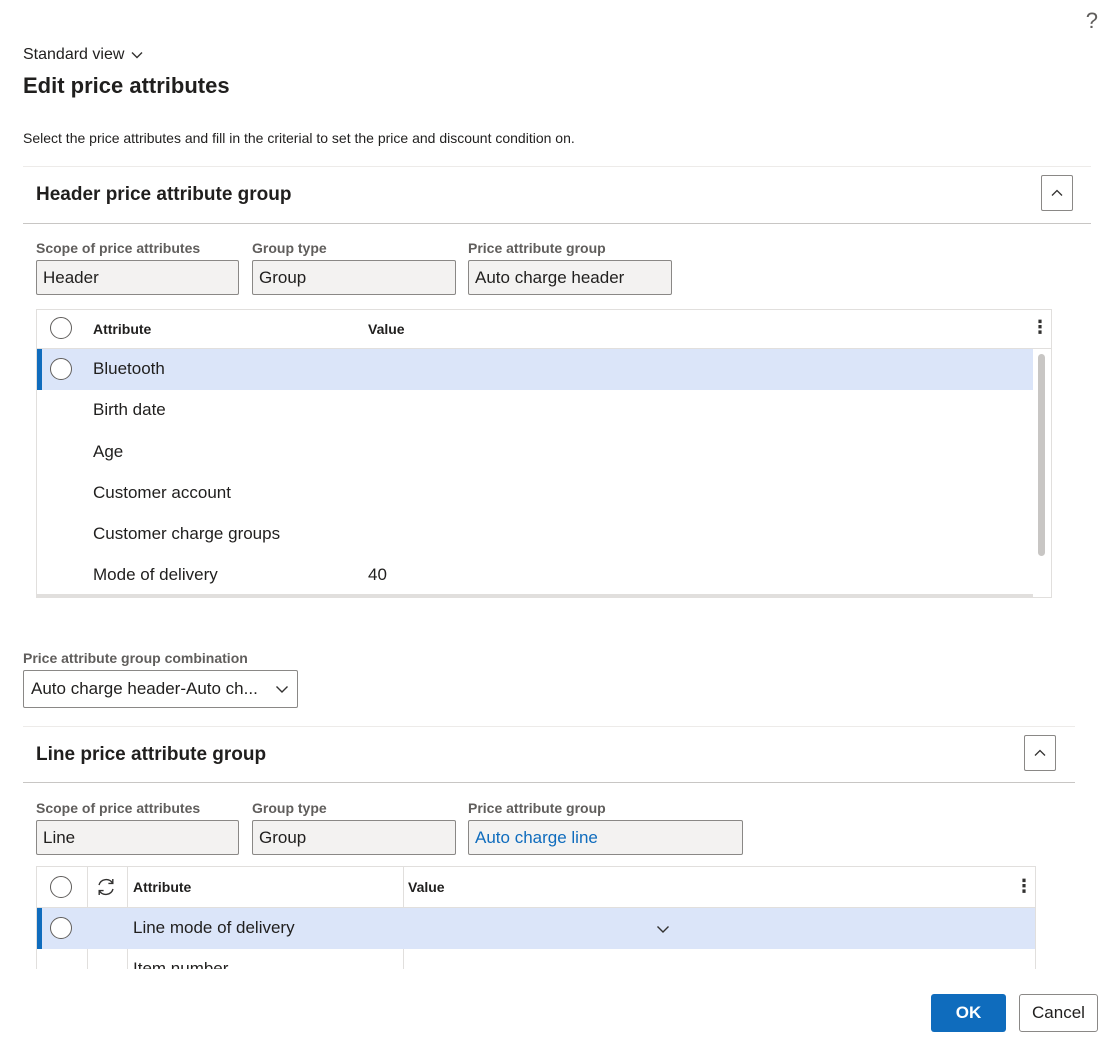  I want to click on value-cell: 40, so click(377, 575).